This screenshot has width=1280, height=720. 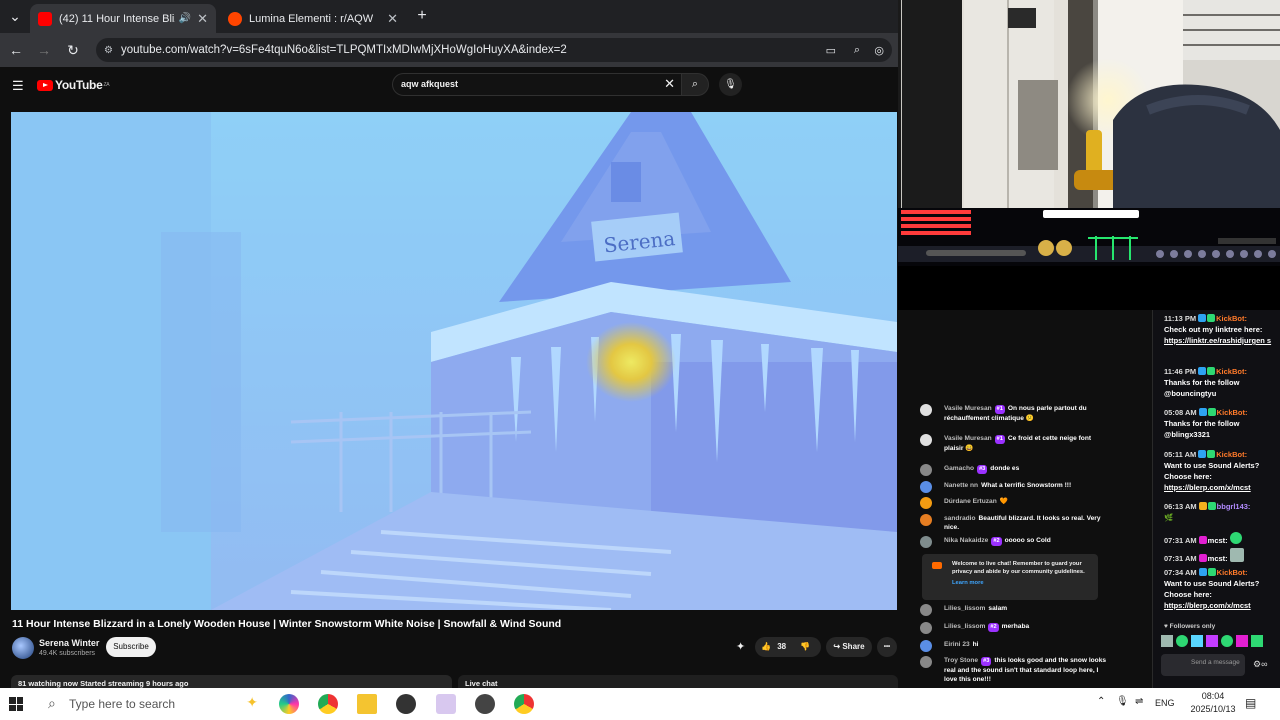 What do you see at coordinates (1220, 340) in the screenshot?
I see `kick-link: https://linktr.ee/rashidjurgen s` at bounding box center [1220, 340].